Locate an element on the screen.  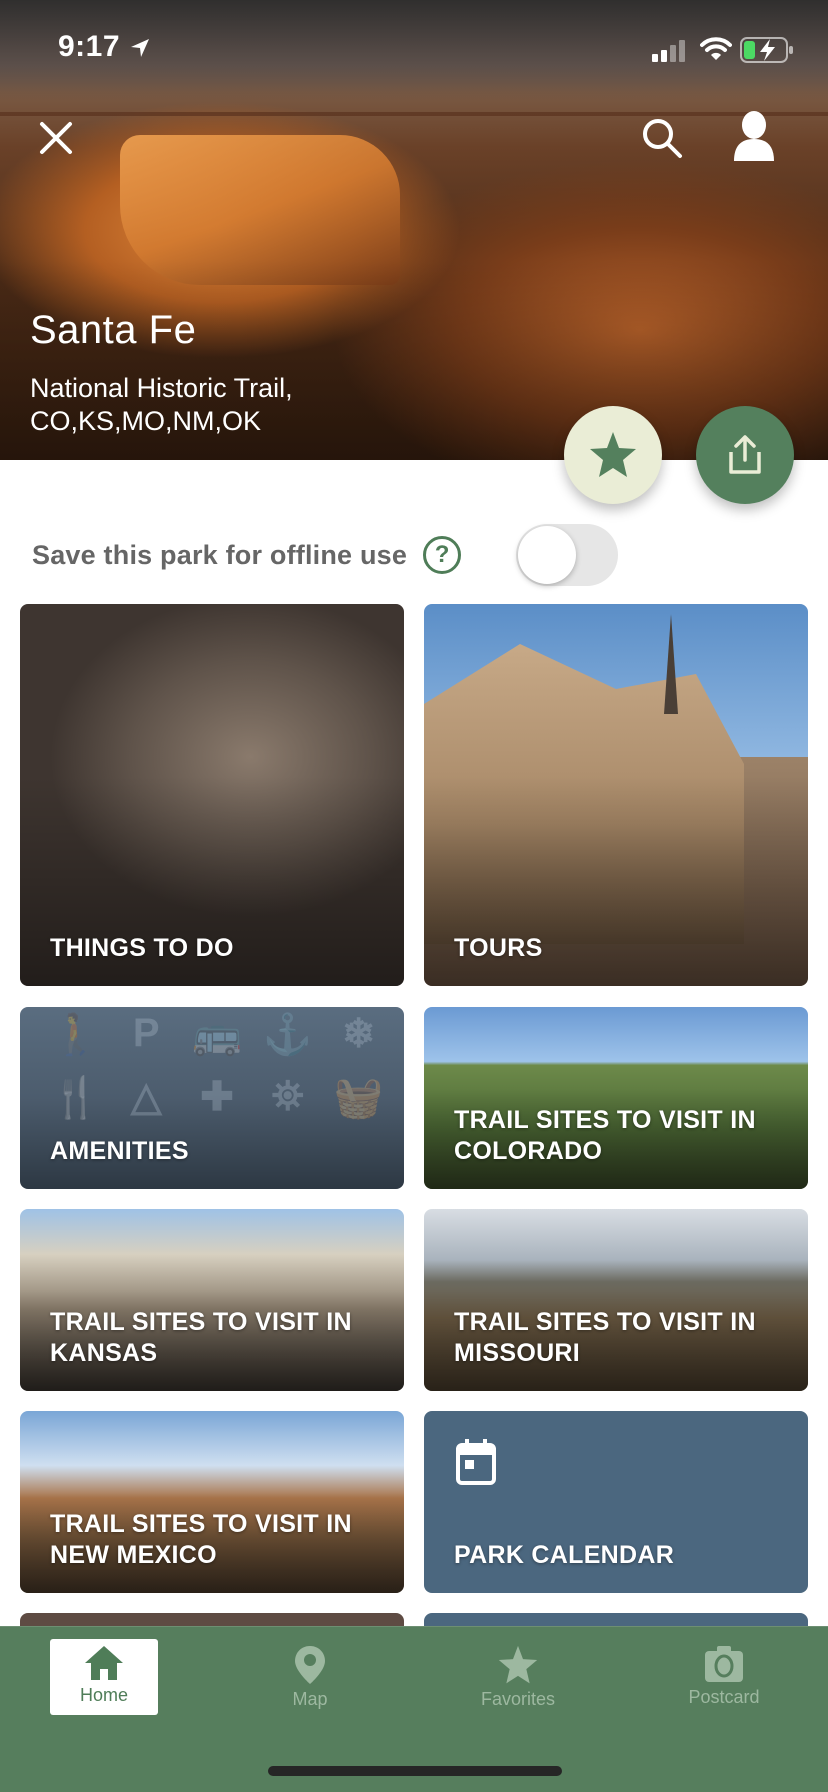
location-arrow-icon is located at coordinates (140, 48).